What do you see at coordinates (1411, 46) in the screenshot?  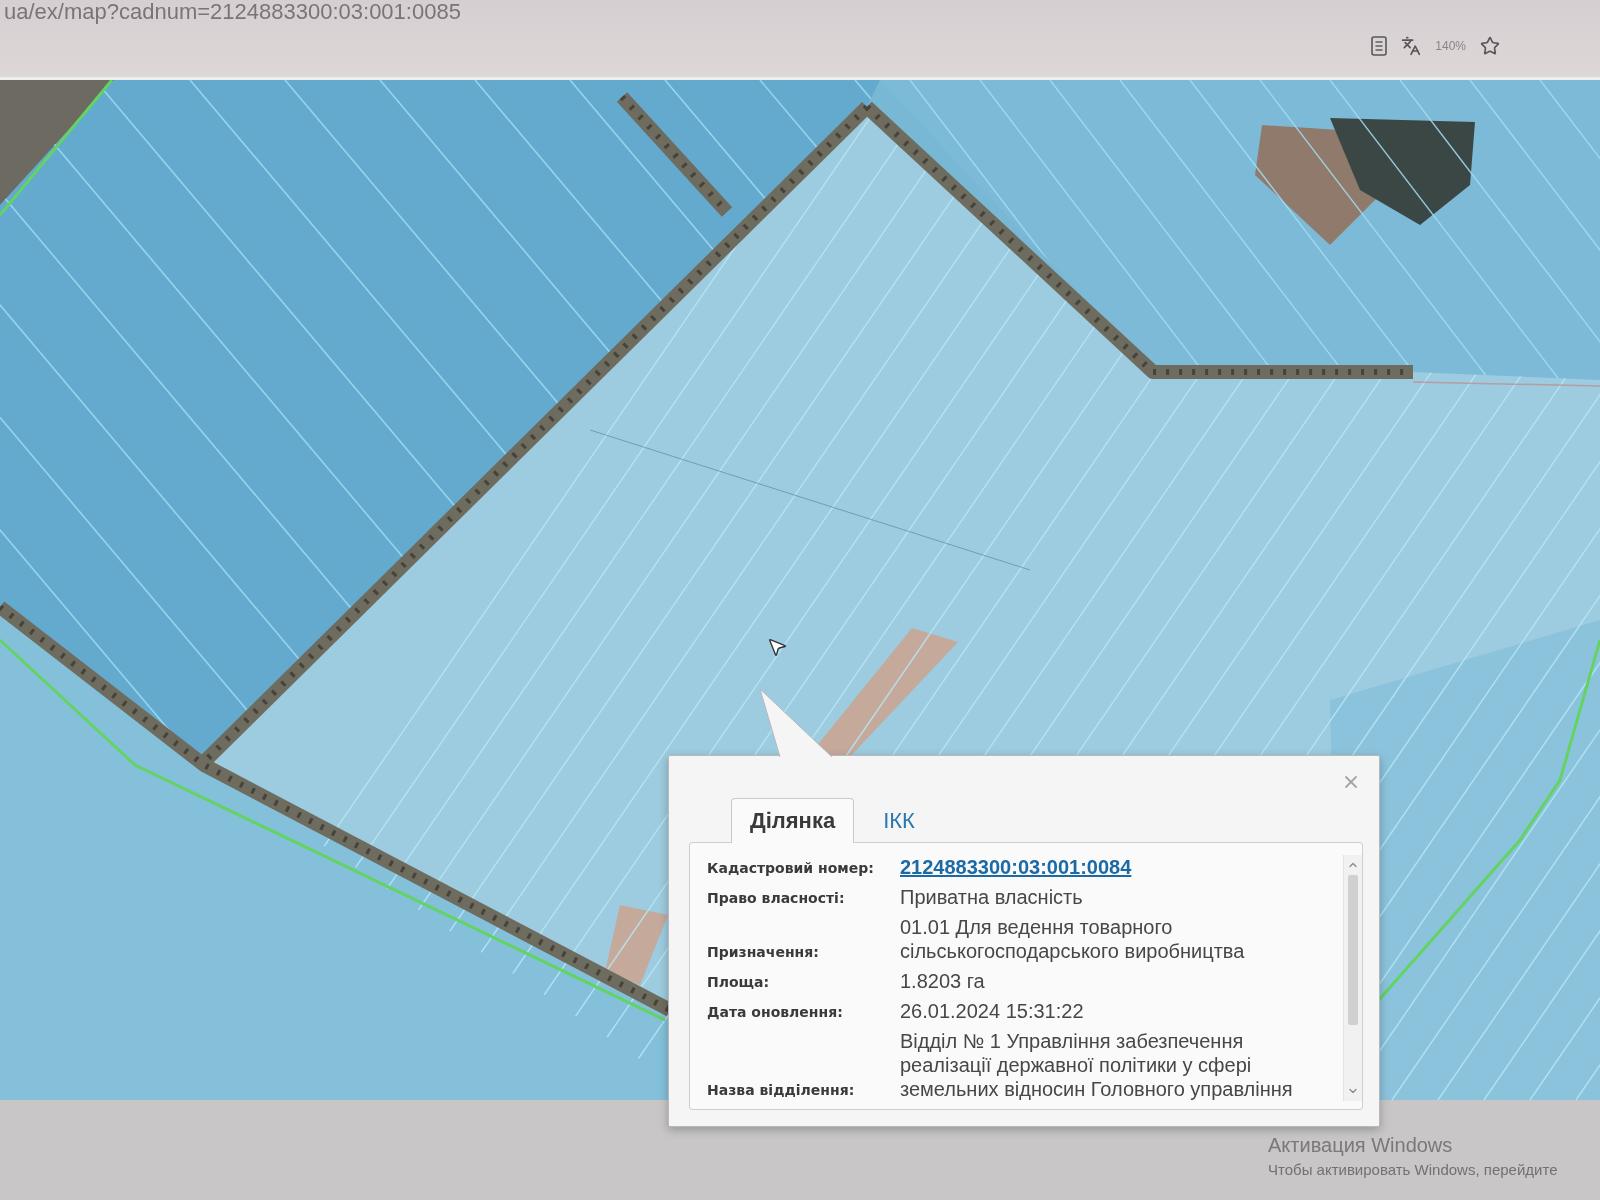 I see `translate-icon` at bounding box center [1411, 46].